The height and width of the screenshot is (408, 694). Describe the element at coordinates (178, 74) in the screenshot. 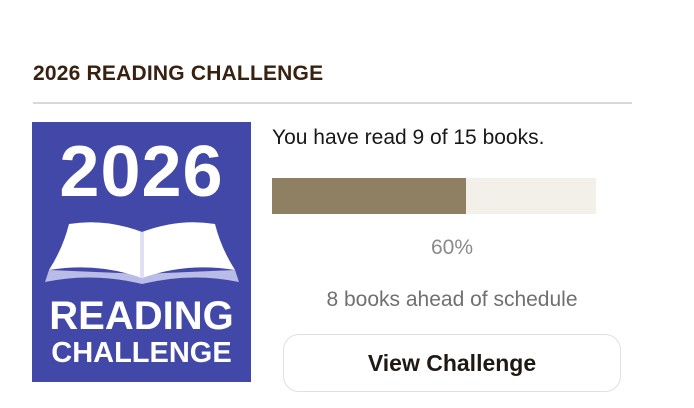

I see `widget-title: 2026 READING CHALLENGE` at that location.